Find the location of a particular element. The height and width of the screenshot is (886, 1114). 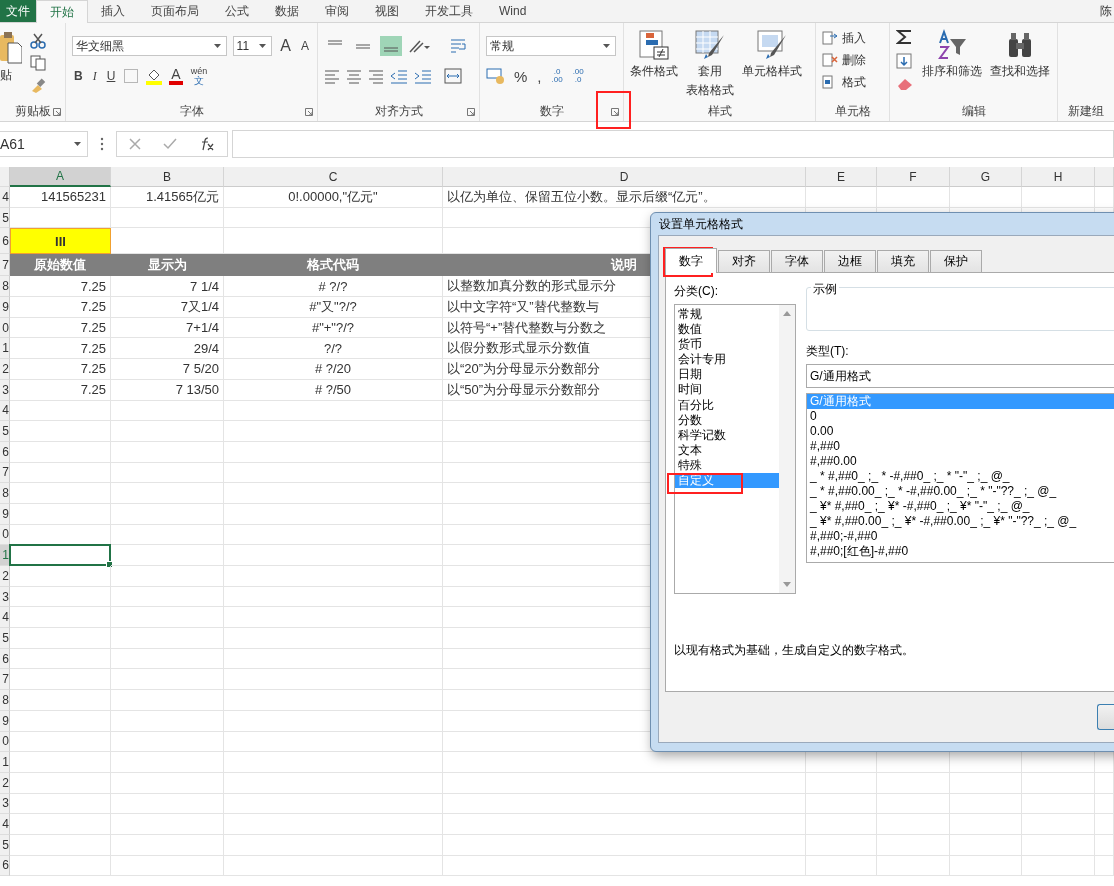

border-icon is located at coordinates (131, 76).